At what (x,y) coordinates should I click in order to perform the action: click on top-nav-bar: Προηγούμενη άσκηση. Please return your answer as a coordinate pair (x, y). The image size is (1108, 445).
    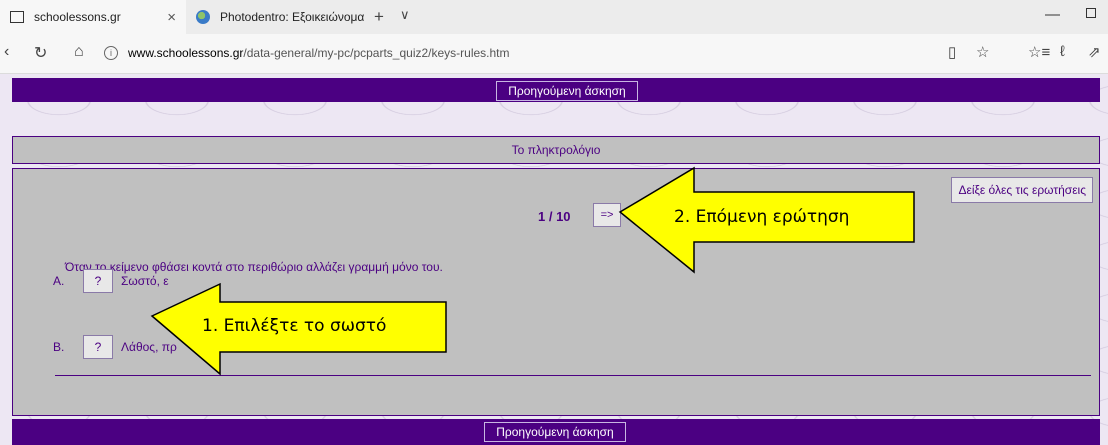
    Looking at the image, I should click on (556, 90).